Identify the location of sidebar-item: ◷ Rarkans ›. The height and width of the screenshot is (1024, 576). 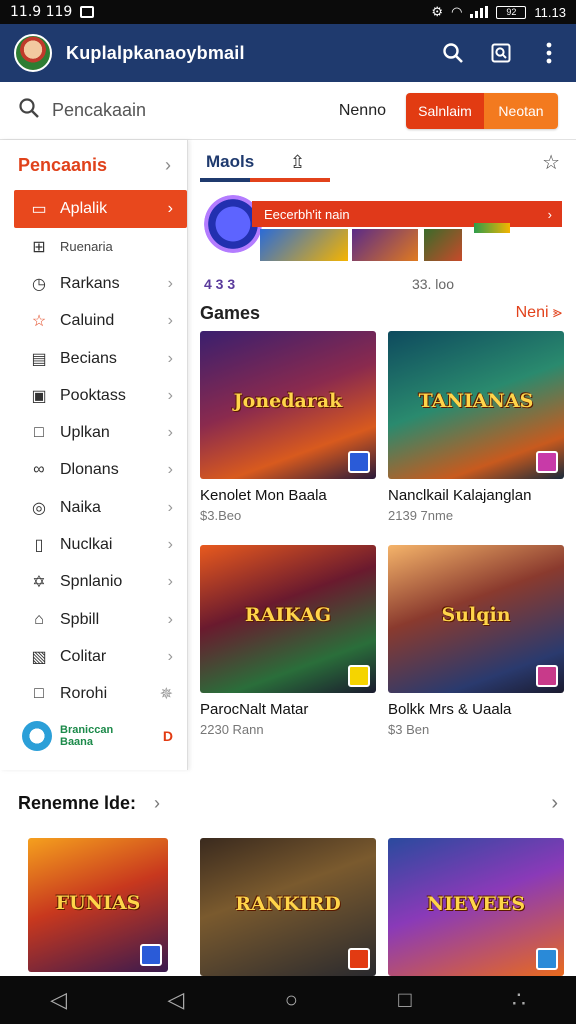
(93, 283).